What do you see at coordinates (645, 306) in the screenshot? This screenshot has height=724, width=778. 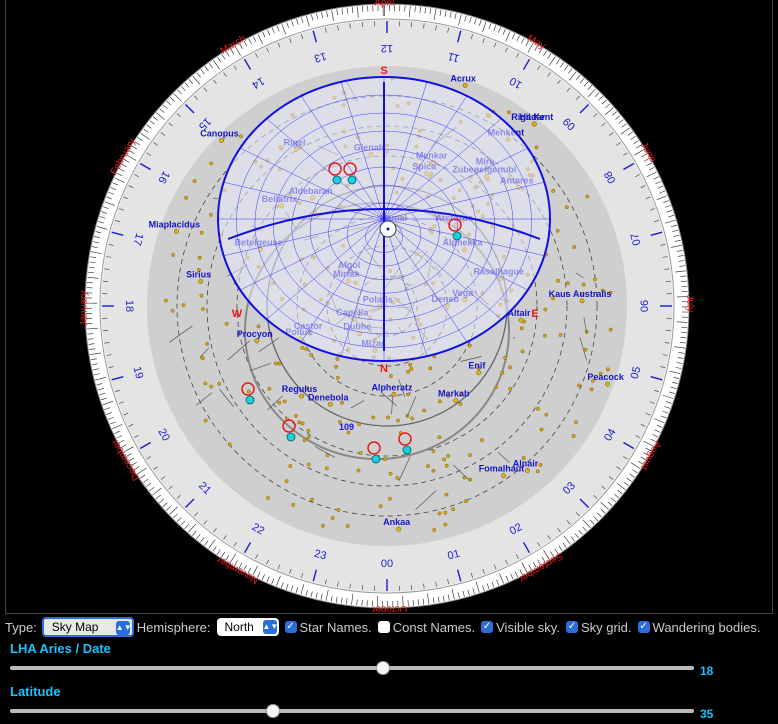 I see `hour-label: 06` at bounding box center [645, 306].